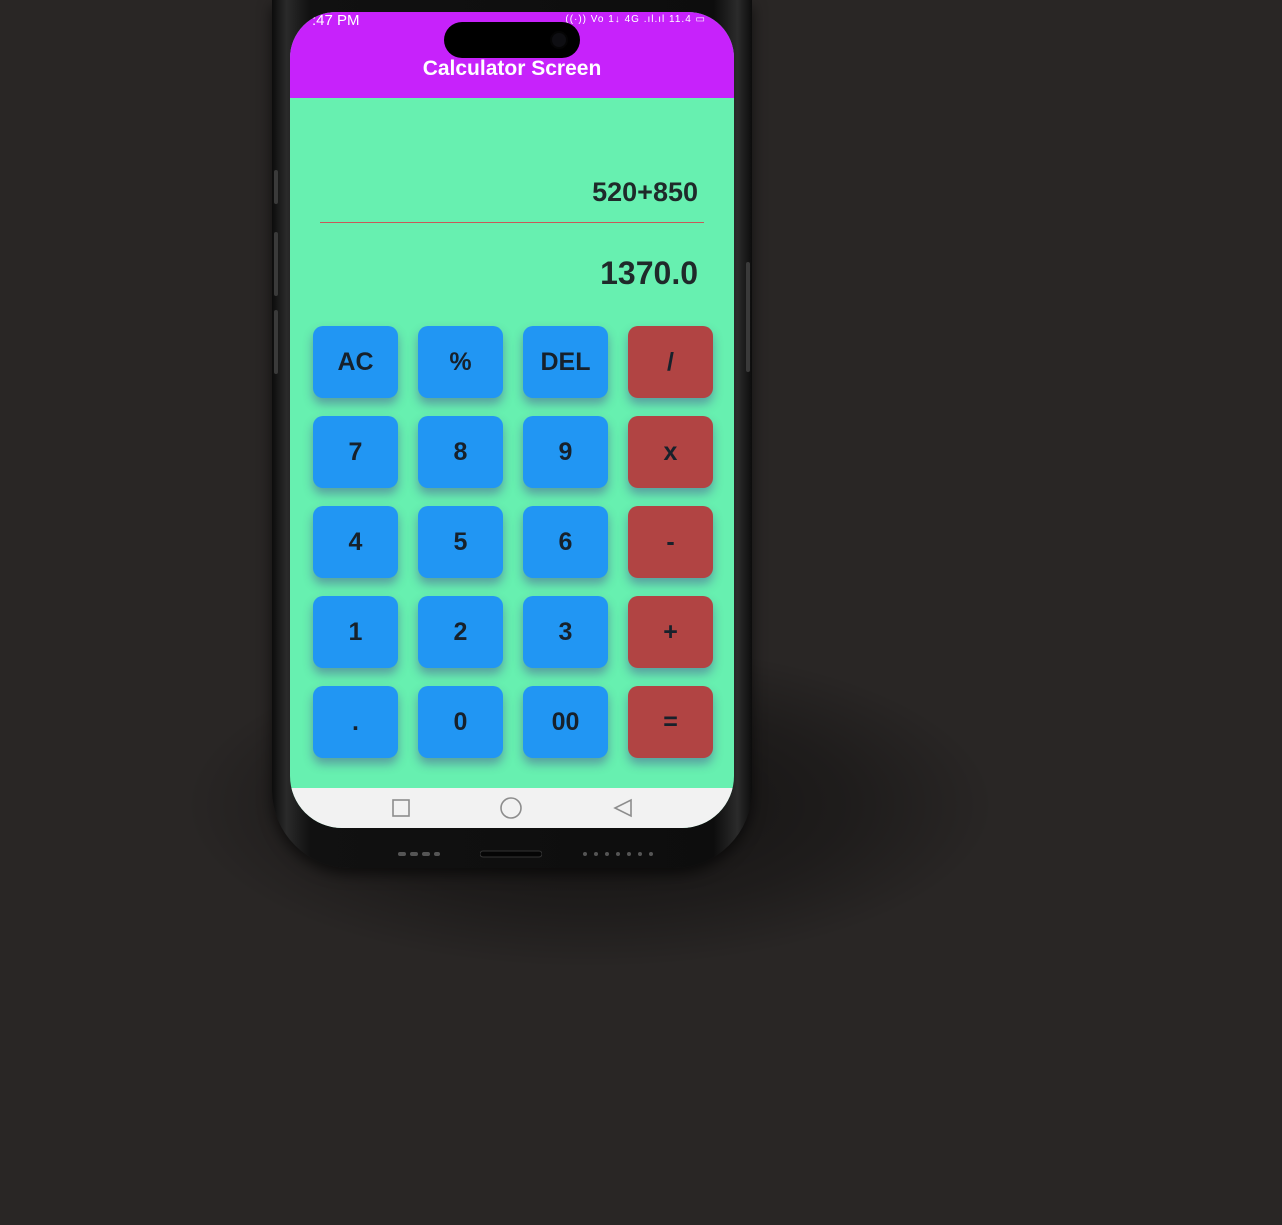  What do you see at coordinates (276, 264) in the screenshot?
I see `phone-volume-up-button` at bounding box center [276, 264].